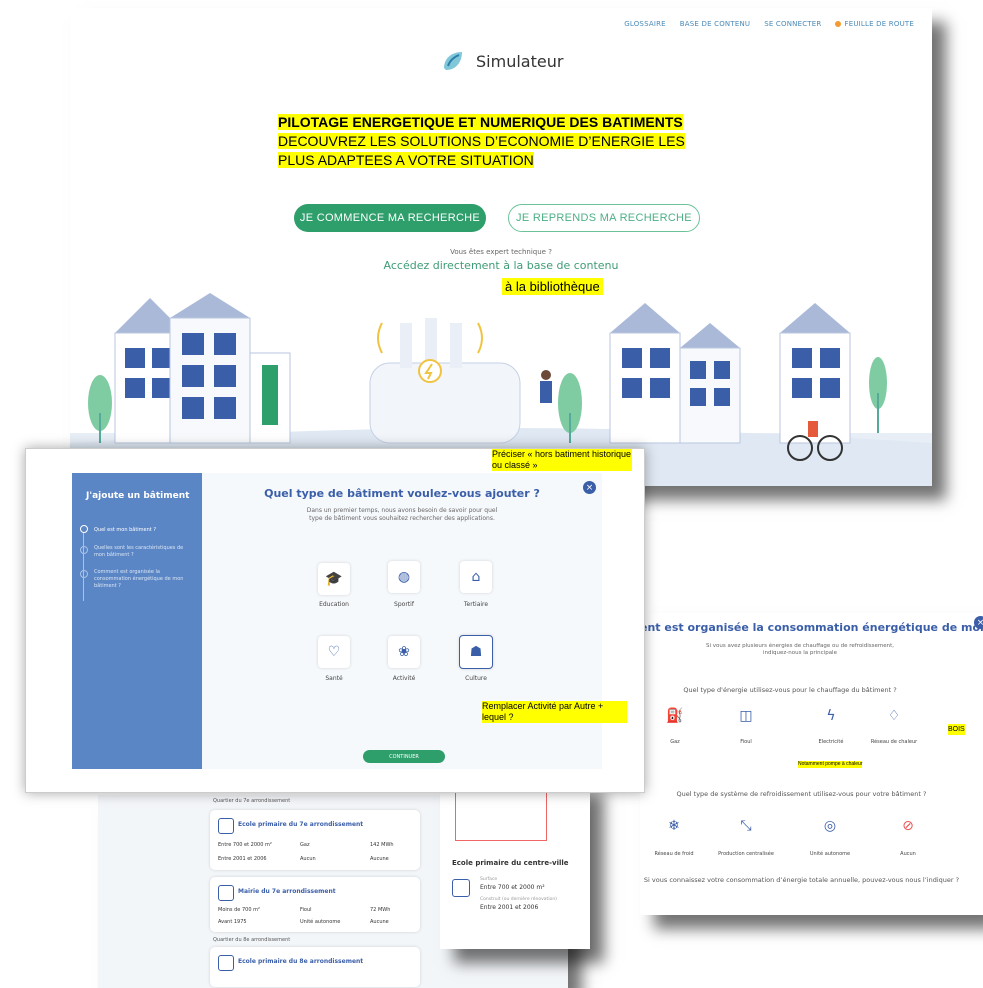  I want to click on cooling-option-label: Réseau de froid, so click(674, 854).